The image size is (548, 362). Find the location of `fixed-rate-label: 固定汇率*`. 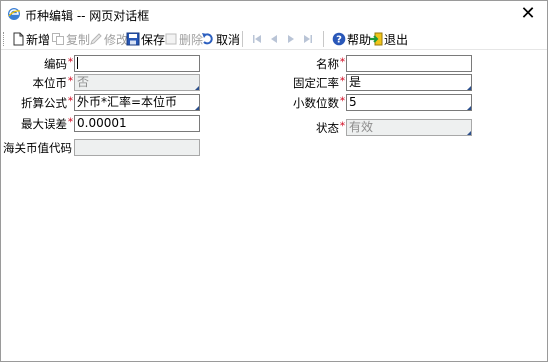

fixed-rate-label: 固定汇率* is located at coordinates (313, 83).